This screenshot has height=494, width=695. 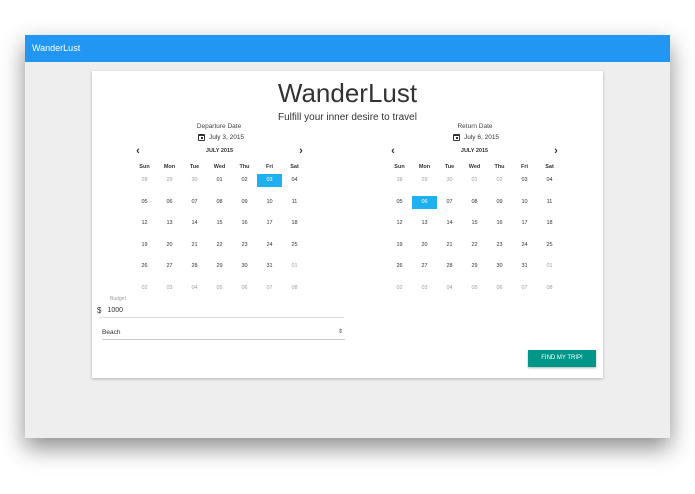 I want to click on calendar-day-selected: 03, so click(x=269, y=180).